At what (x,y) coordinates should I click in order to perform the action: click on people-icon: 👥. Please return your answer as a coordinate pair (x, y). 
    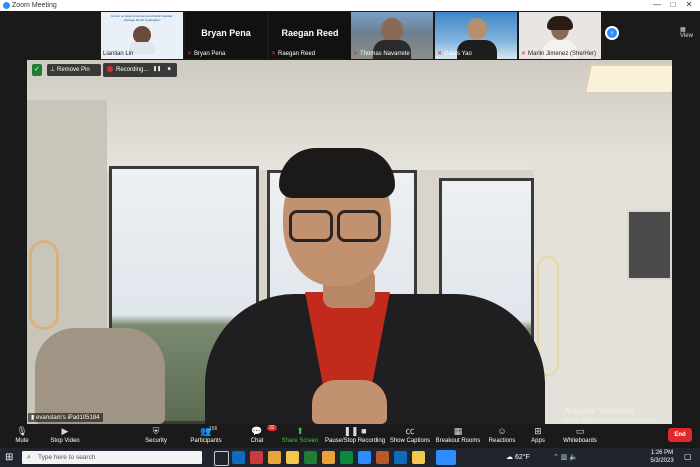
    Looking at the image, I should click on (206, 431).